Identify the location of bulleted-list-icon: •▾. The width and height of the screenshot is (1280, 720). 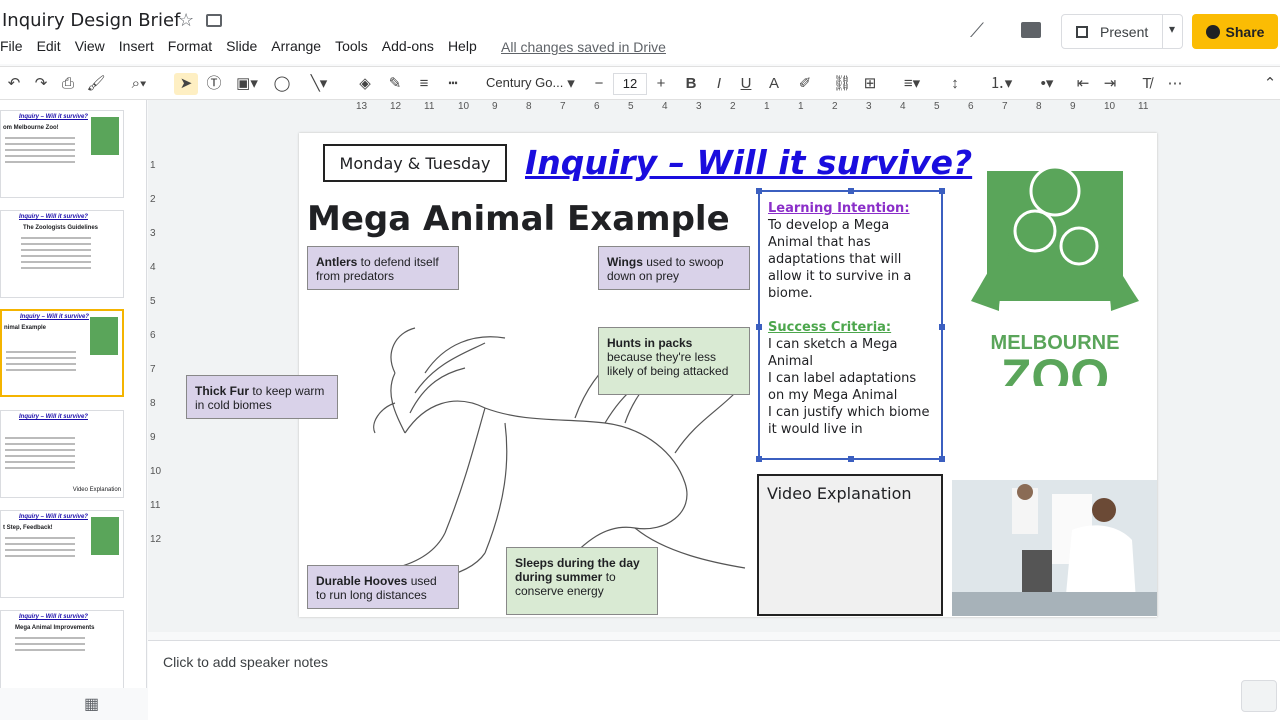
(1047, 84).